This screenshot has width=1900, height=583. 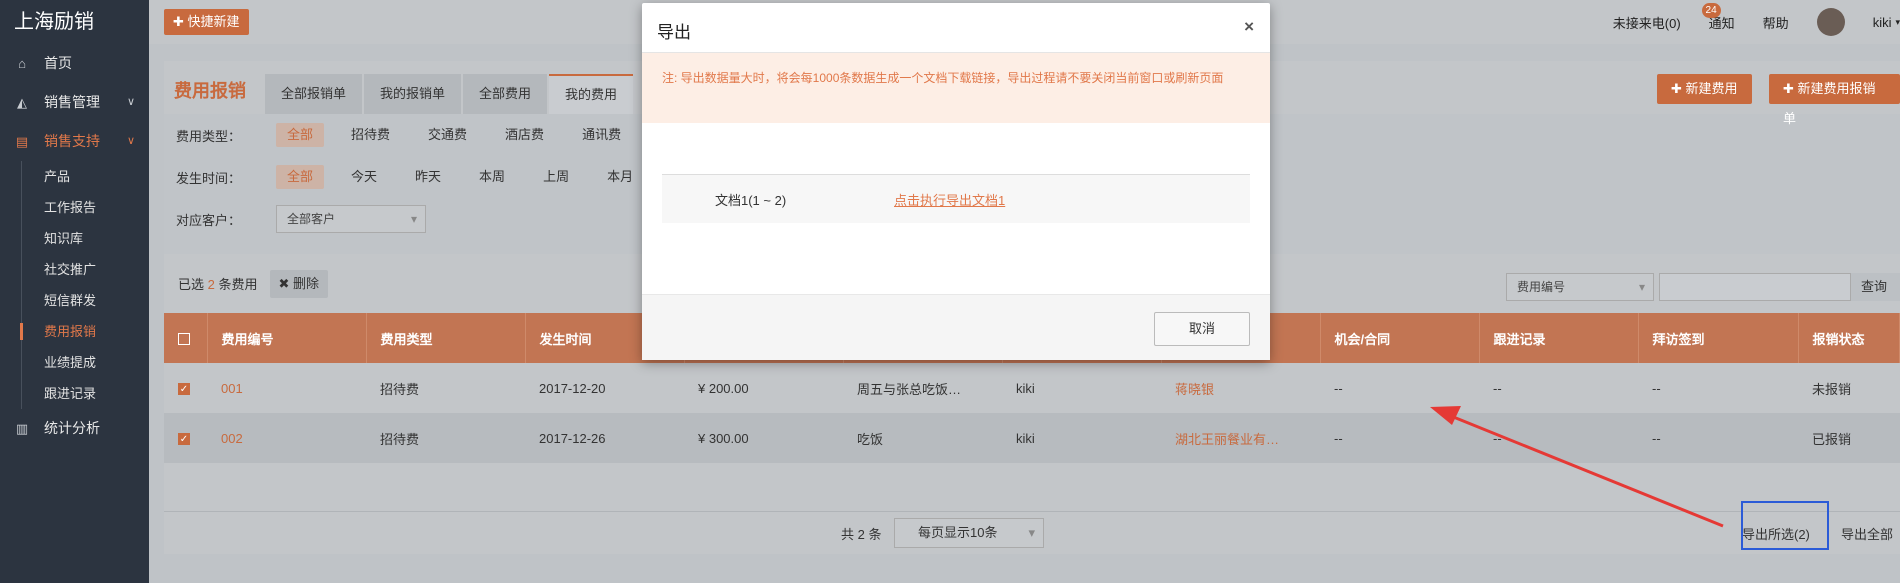 What do you see at coordinates (1858, 22) in the screenshot?
I see `user-menu: kiki ▾` at bounding box center [1858, 22].